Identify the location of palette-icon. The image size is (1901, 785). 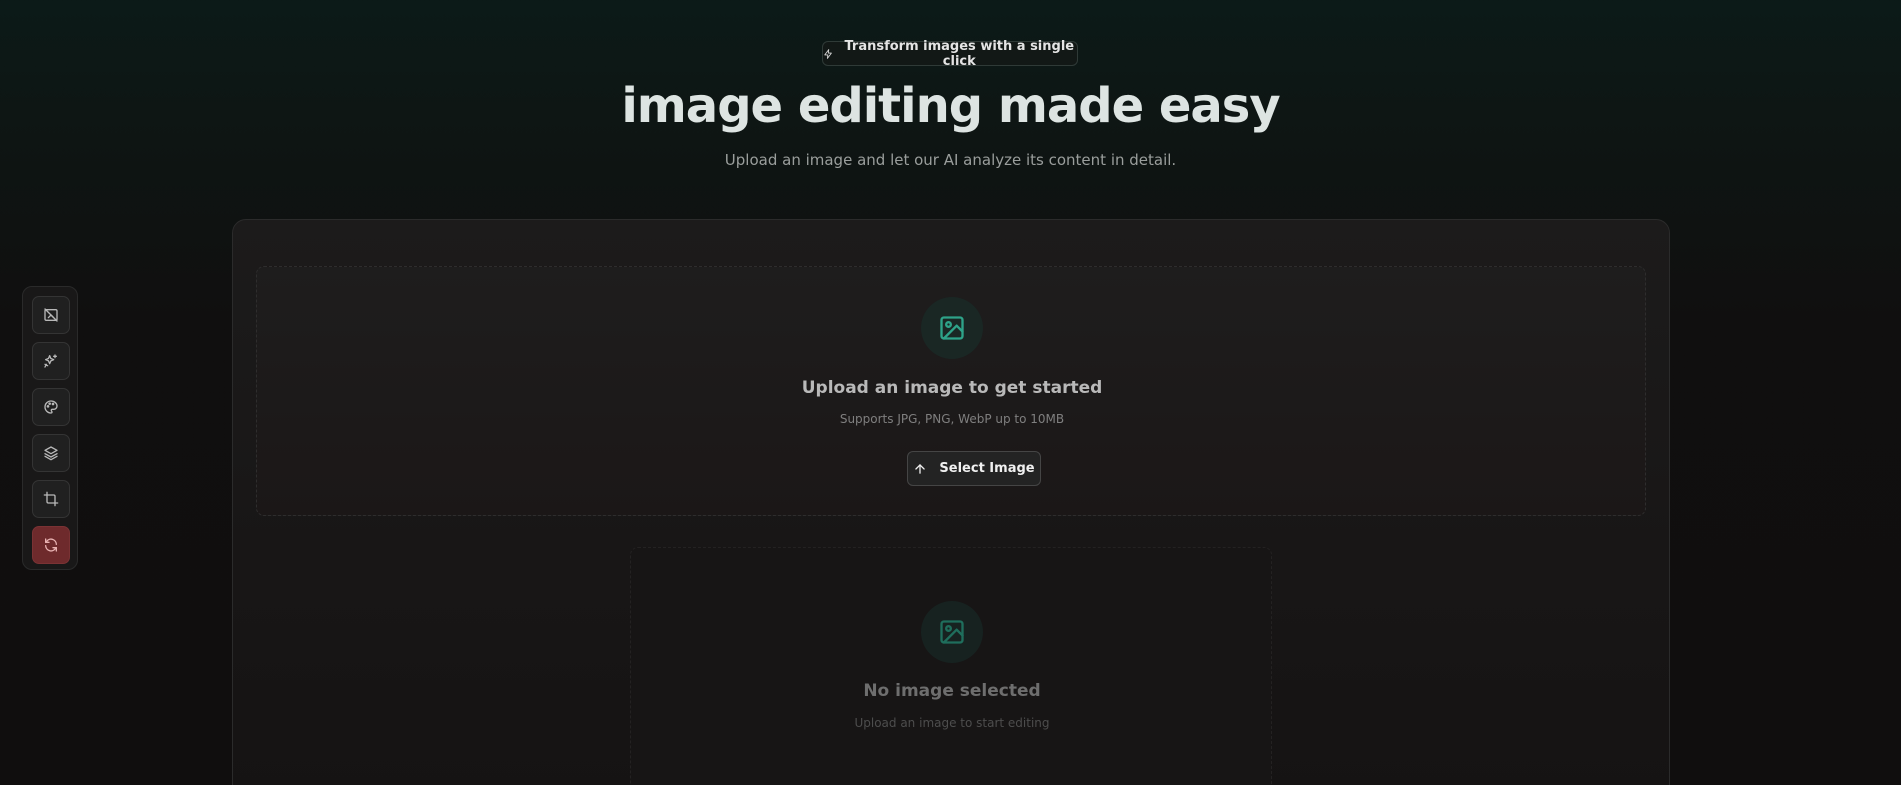
(51, 407).